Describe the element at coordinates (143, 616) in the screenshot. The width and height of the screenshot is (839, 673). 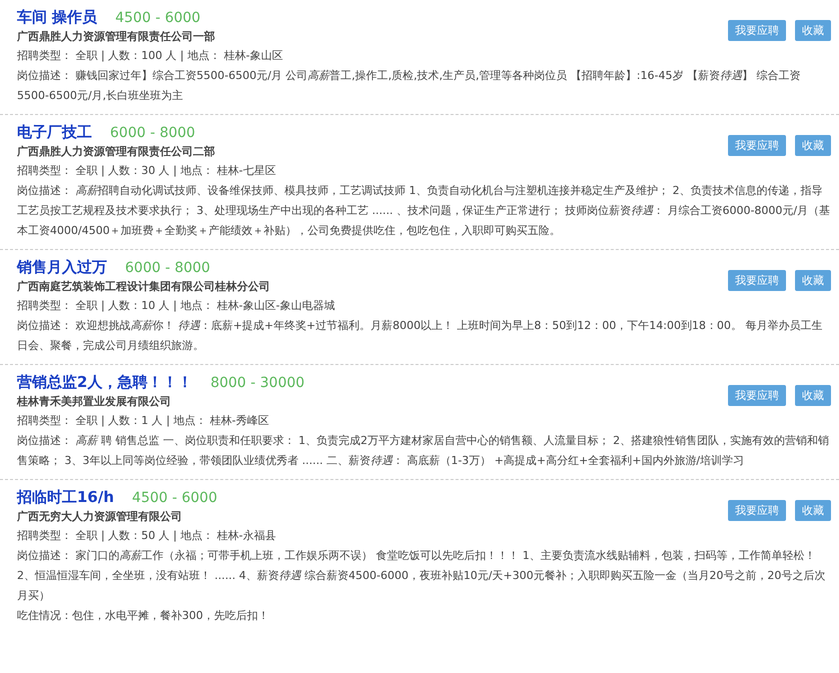
I see `job-description: 吃住情况：包住，水电平摊，餐补300，先吃后扣！` at that location.